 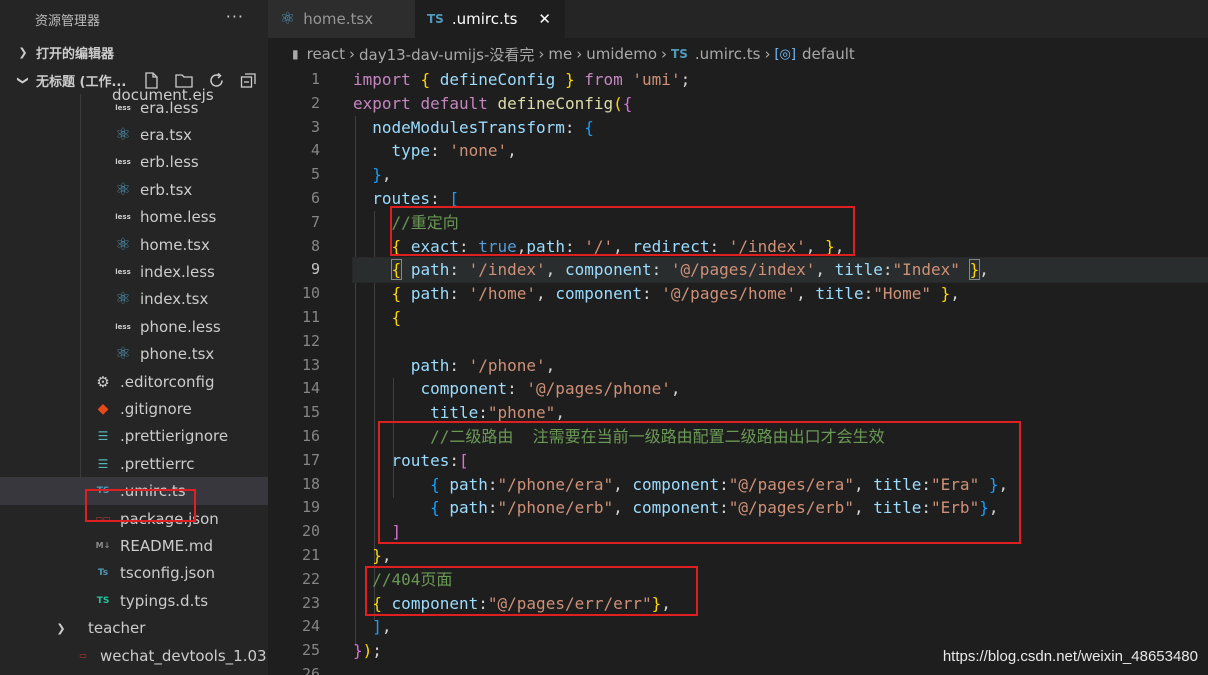 What do you see at coordinates (174, 436) in the screenshot?
I see `tree-item-label: .prettierignore` at bounding box center [174, 436].